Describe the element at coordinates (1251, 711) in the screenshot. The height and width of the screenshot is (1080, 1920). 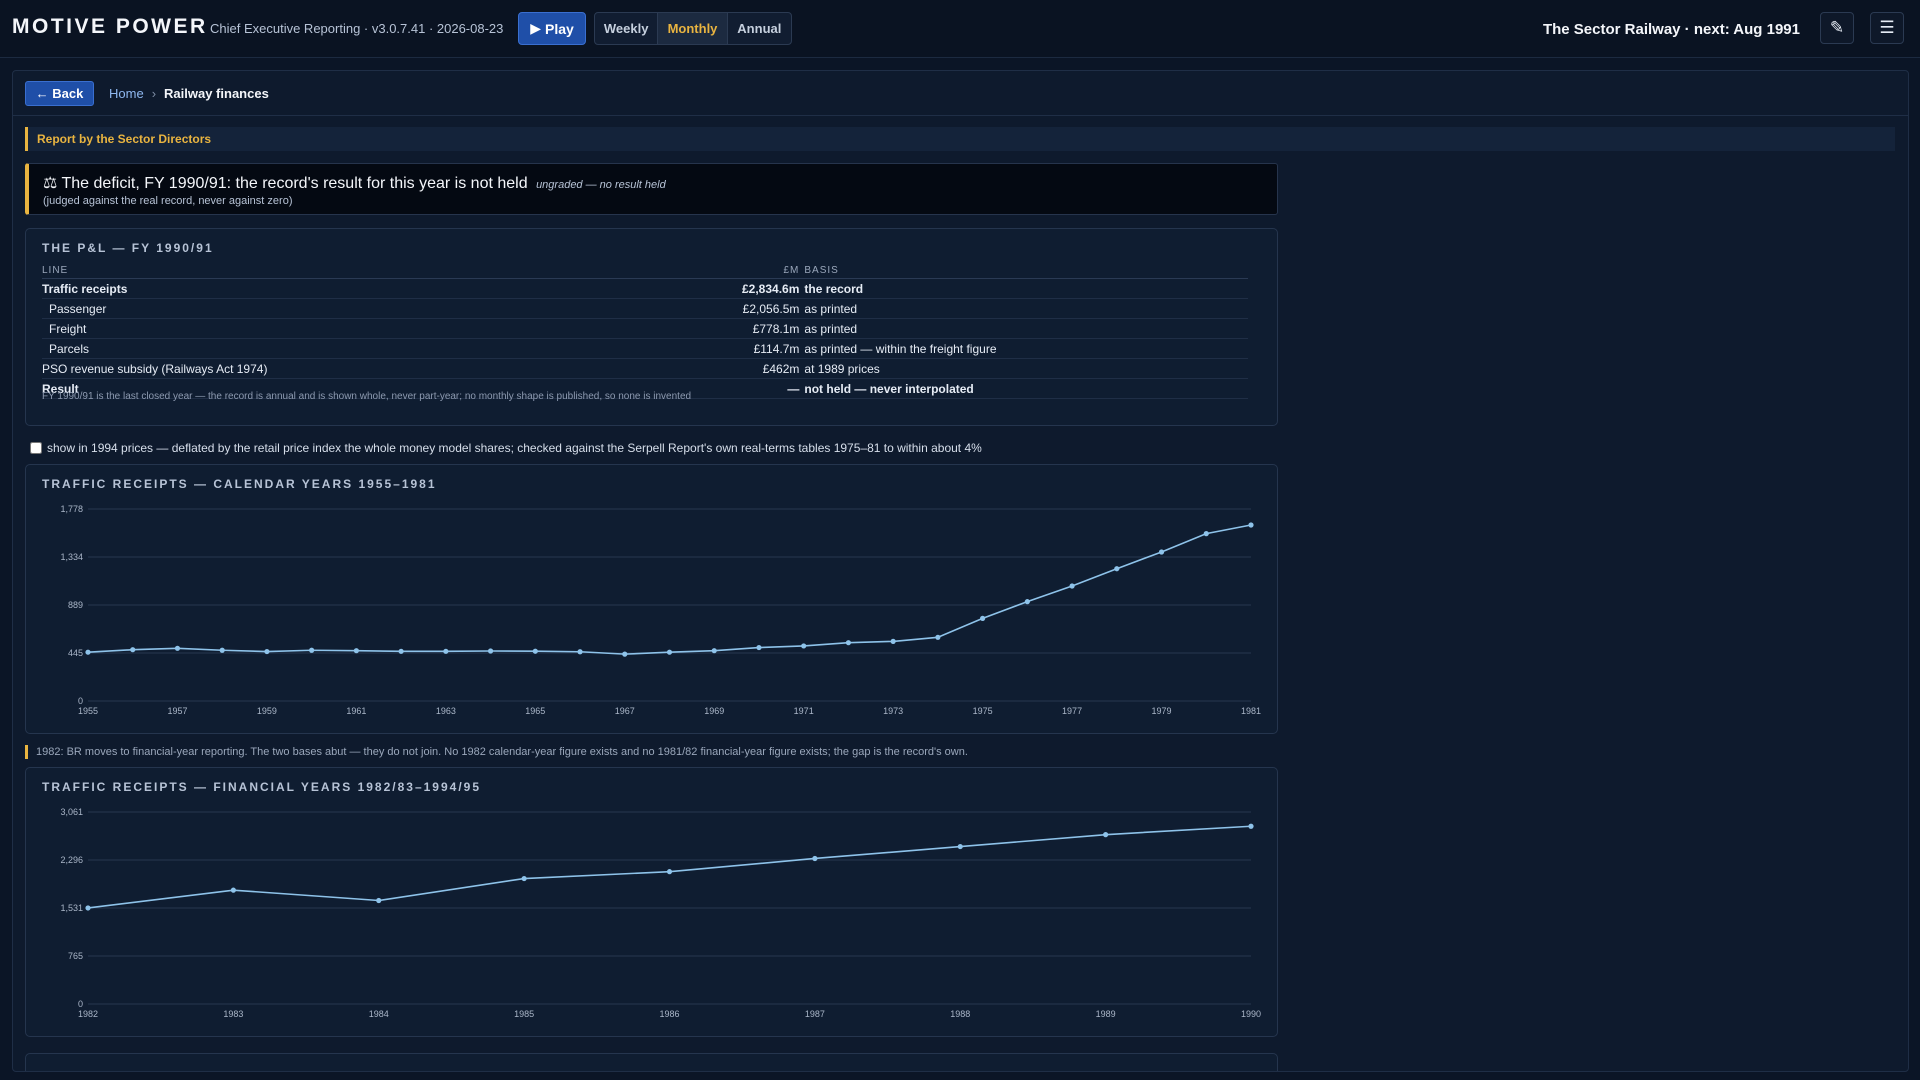
I see `x-tick-label: 1981` at that location.